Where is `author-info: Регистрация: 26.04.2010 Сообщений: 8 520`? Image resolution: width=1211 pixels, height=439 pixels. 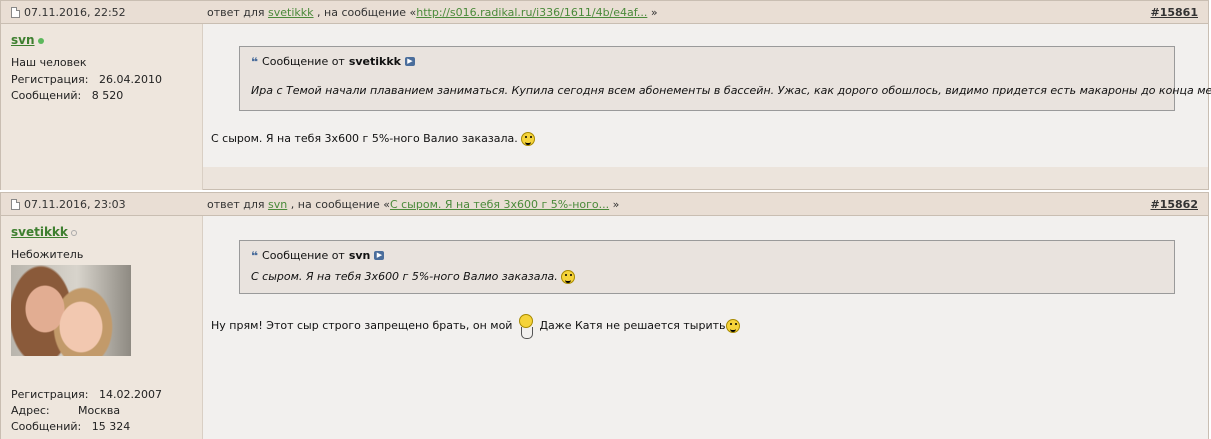
author-info: Регистрация: 26.04.2010 Сообщений: 8 520 is located at coordinates (86, 88).